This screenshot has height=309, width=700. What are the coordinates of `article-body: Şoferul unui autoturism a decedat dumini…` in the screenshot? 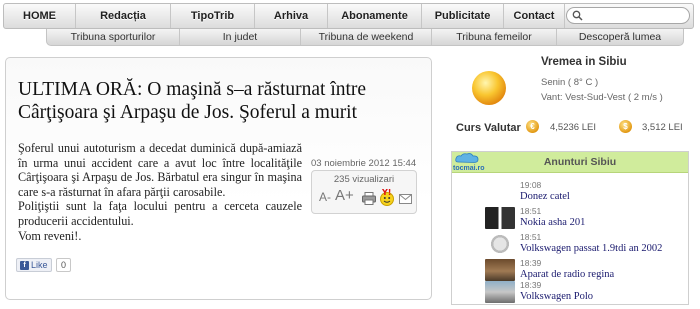 It's located at (160, 192).